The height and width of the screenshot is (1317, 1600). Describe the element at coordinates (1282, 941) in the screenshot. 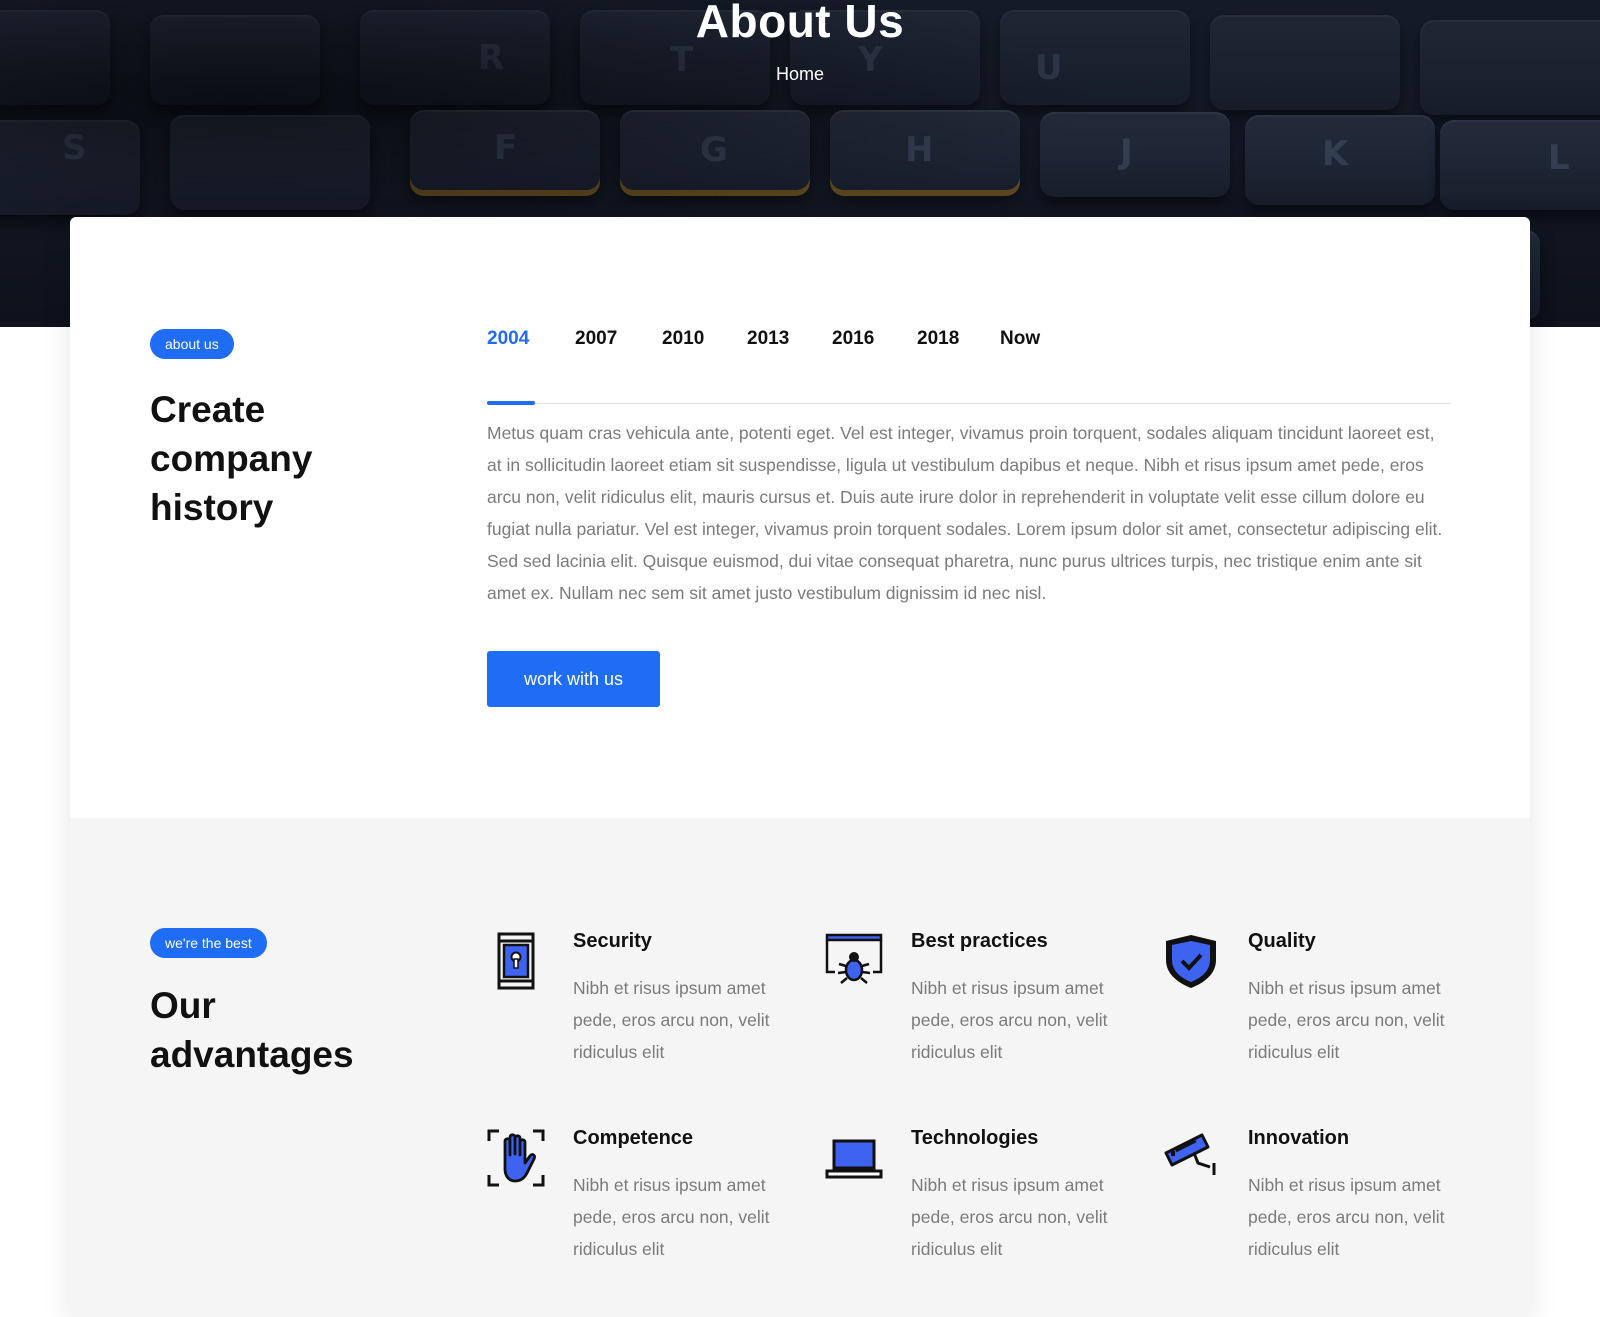

I see `feature-title: Quality` at that location.